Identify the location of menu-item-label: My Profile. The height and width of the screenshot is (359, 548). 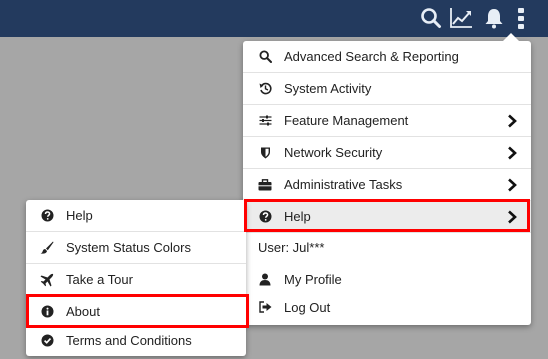
(313, 279).